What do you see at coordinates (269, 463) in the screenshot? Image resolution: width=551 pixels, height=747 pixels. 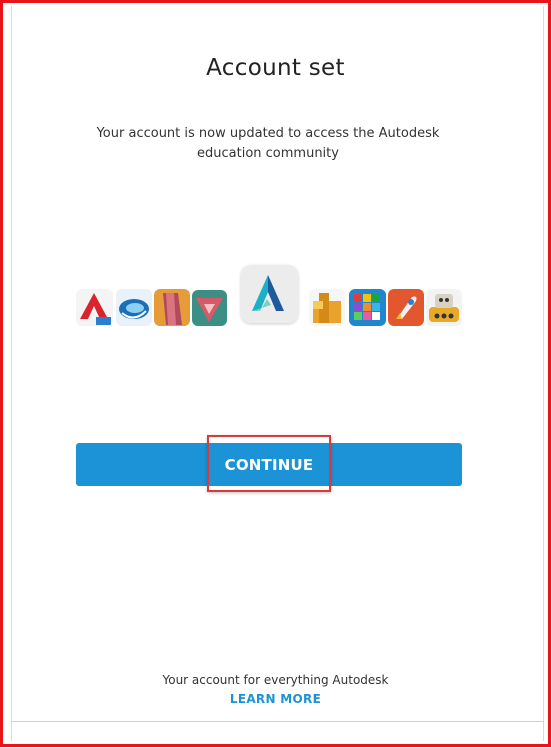 I see `continue-highlight-box` at bounding box center [269, 463].